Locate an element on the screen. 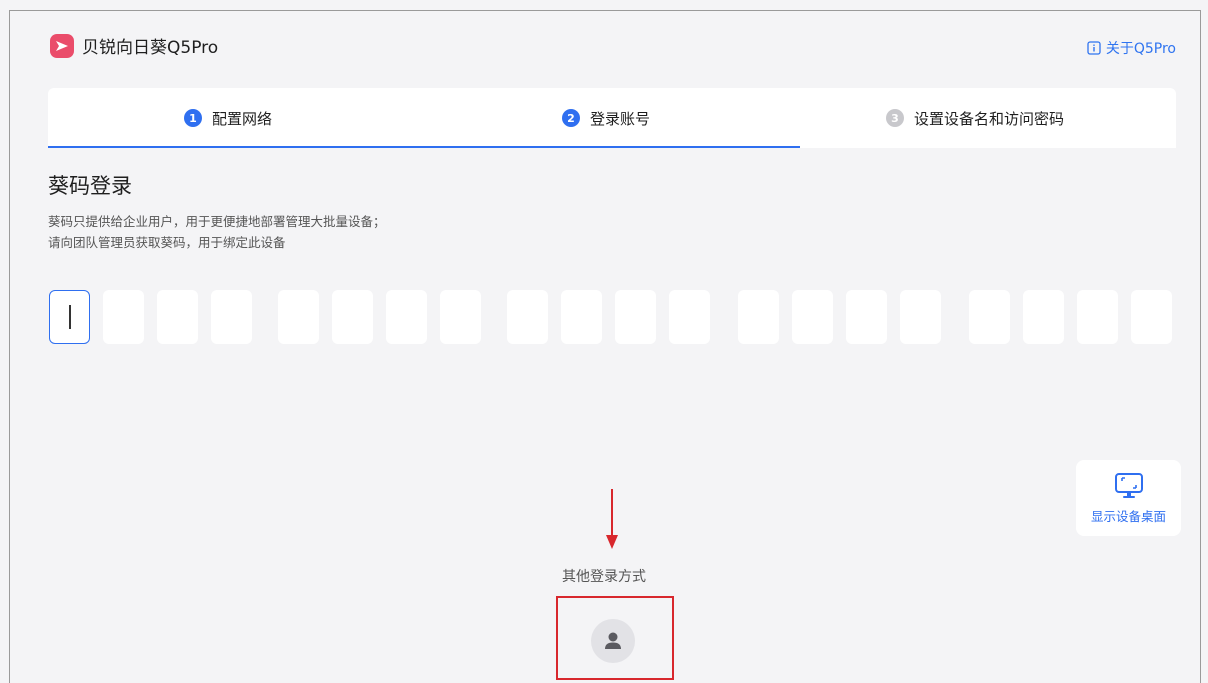 The width and height of the screenshot is (1208, 683). description-line-2: 请向团队管理员获取葵码，用于绑定此设备 is located at coordinates (167, 242).